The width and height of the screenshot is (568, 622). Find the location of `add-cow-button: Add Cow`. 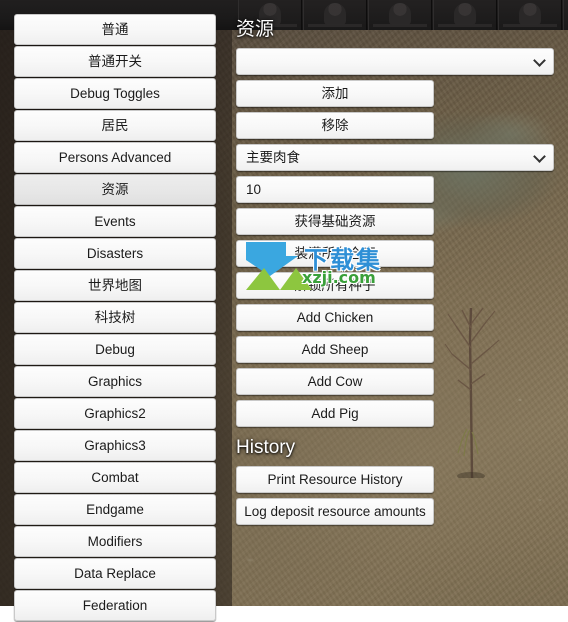

add-cow-button: Add Cow is located at coordinates (335, 381).